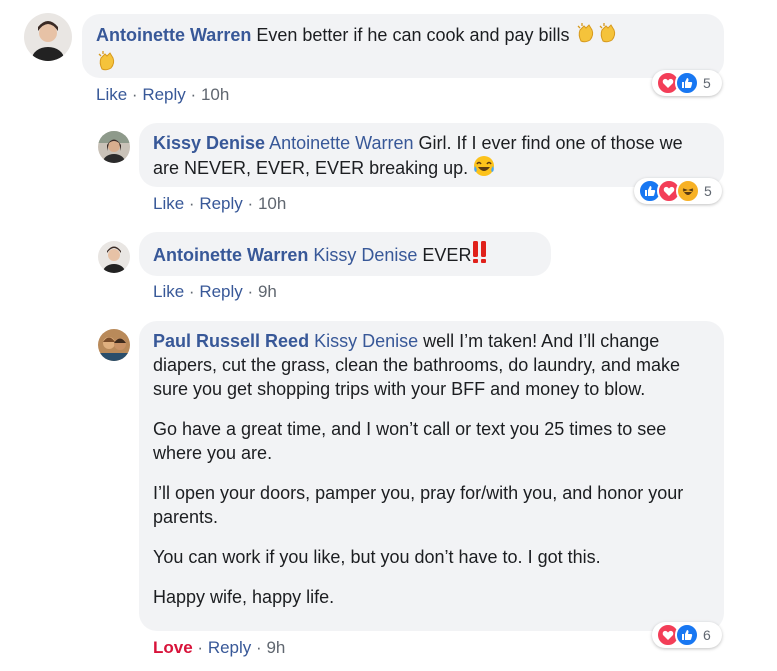 The height and width of the screenshot is (671, 777). I want to click on tears-of-joy-icon, so click(484, 169).